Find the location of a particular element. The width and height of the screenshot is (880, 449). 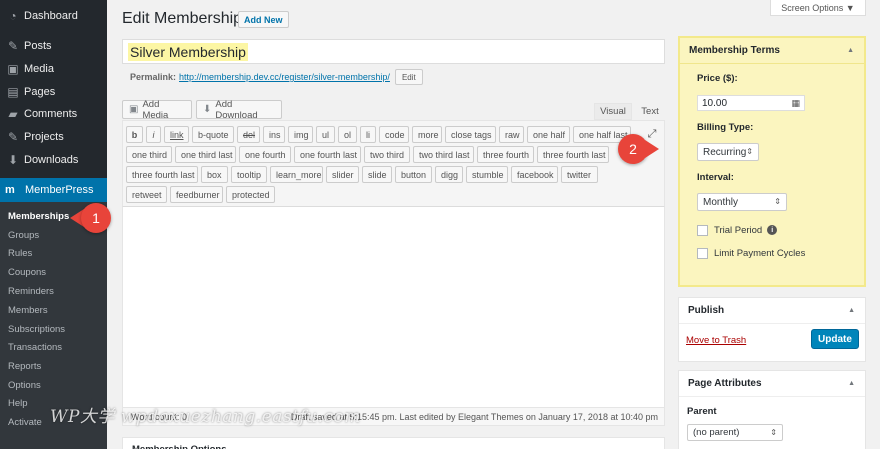

sidebar-item-downloads: ⬇ Downloads is located at coordinates (53, 160).